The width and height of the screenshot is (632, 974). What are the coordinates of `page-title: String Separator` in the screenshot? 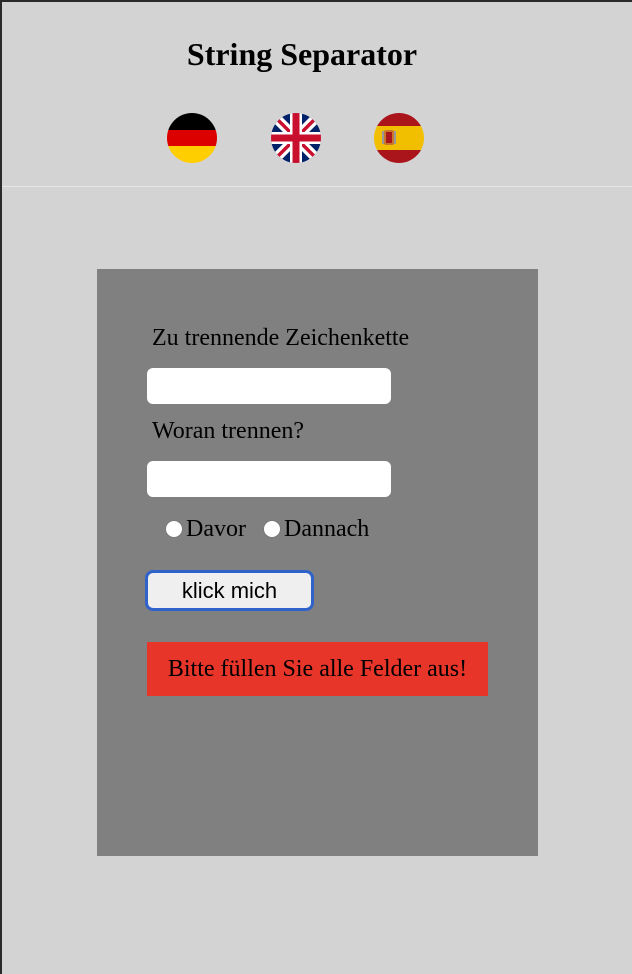 It's located at (302, 54).